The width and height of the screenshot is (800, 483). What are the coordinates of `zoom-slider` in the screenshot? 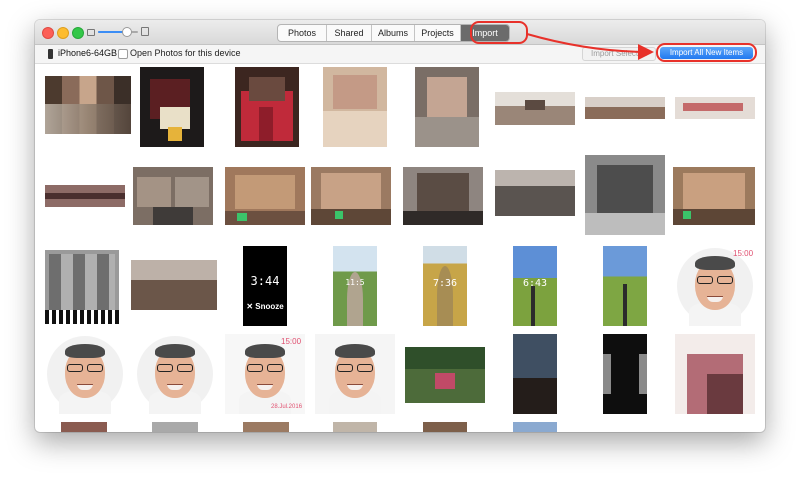 It's located at (118, 32).